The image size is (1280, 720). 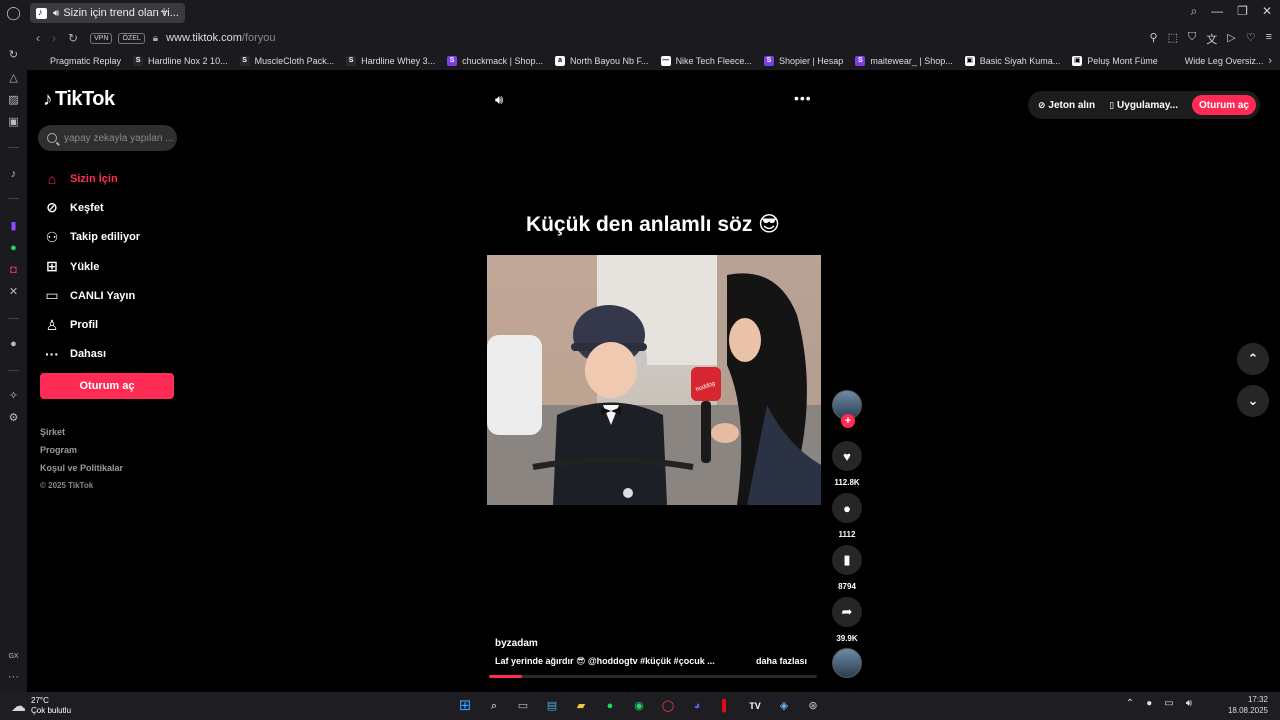 What do you see at coordinates (847, 409) in the screenshot?
I see `creator-avatar: +` at bounding box center [847, 409].